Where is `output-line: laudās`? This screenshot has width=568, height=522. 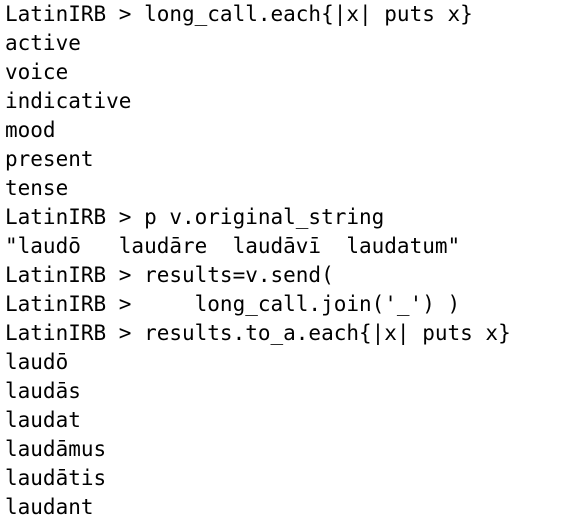
output-line: laudās is located at coordinates (43, 391).